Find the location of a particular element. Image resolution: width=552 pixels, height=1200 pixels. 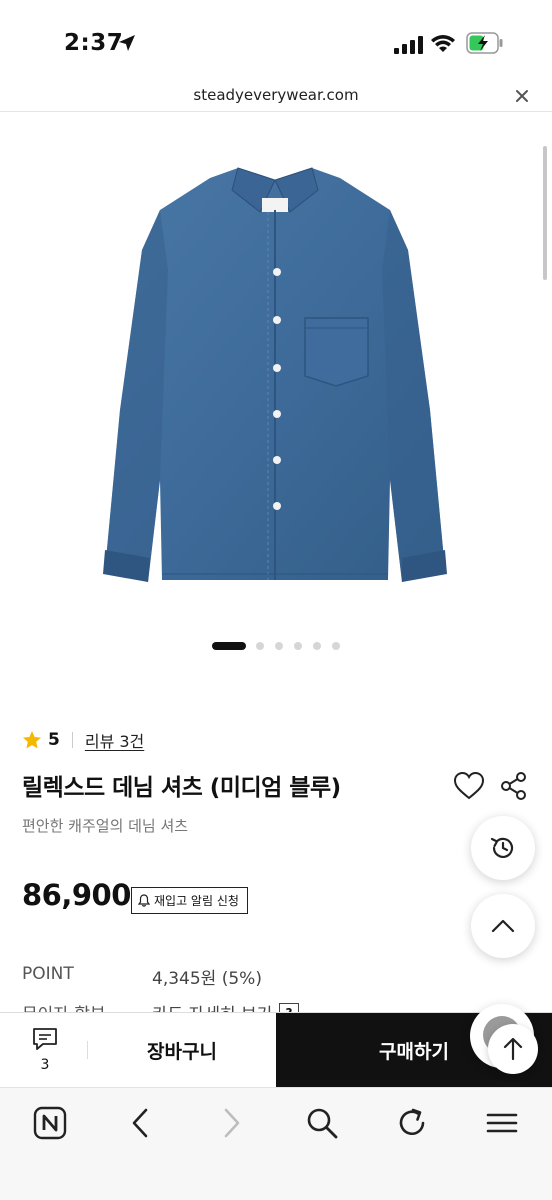

page-scroll-indicator is located at coordinates (545, 213).